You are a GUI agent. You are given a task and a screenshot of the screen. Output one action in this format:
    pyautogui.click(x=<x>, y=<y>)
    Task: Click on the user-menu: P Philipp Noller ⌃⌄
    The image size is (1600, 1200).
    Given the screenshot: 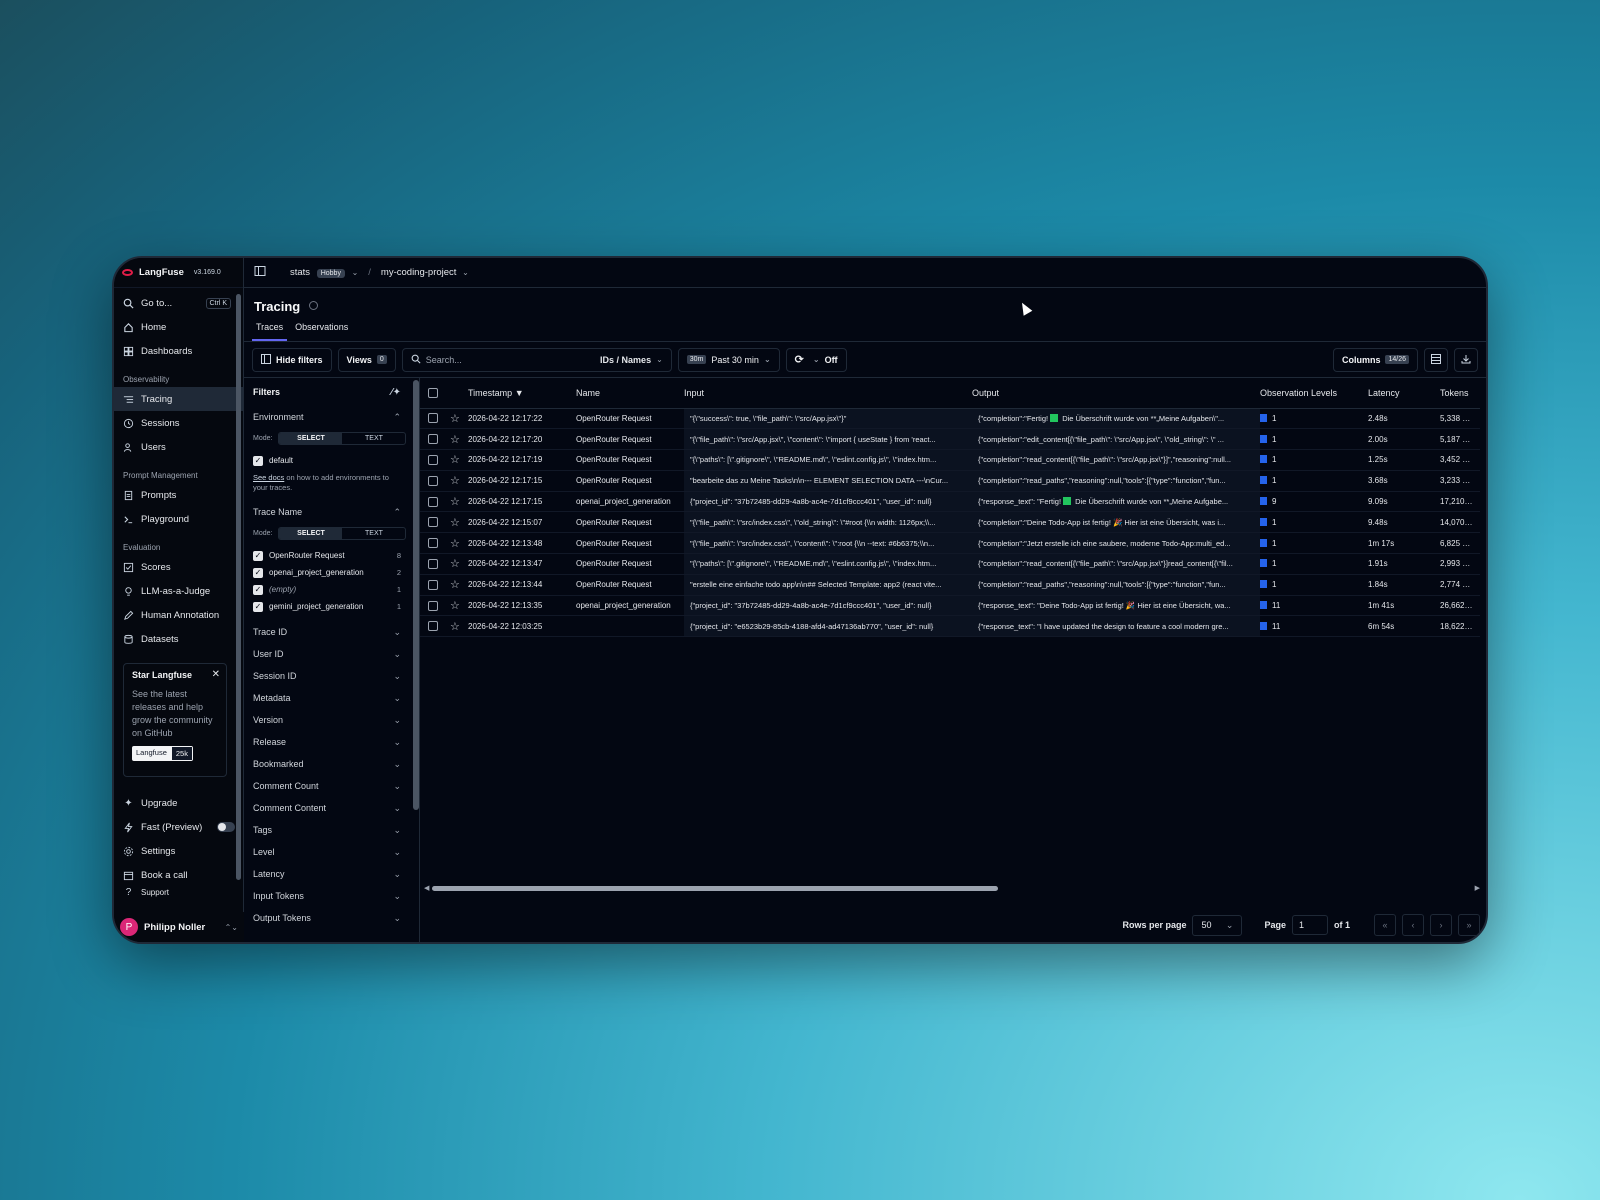 What is the action you would take?
    pyautogui.click(x=179, y=927)
    